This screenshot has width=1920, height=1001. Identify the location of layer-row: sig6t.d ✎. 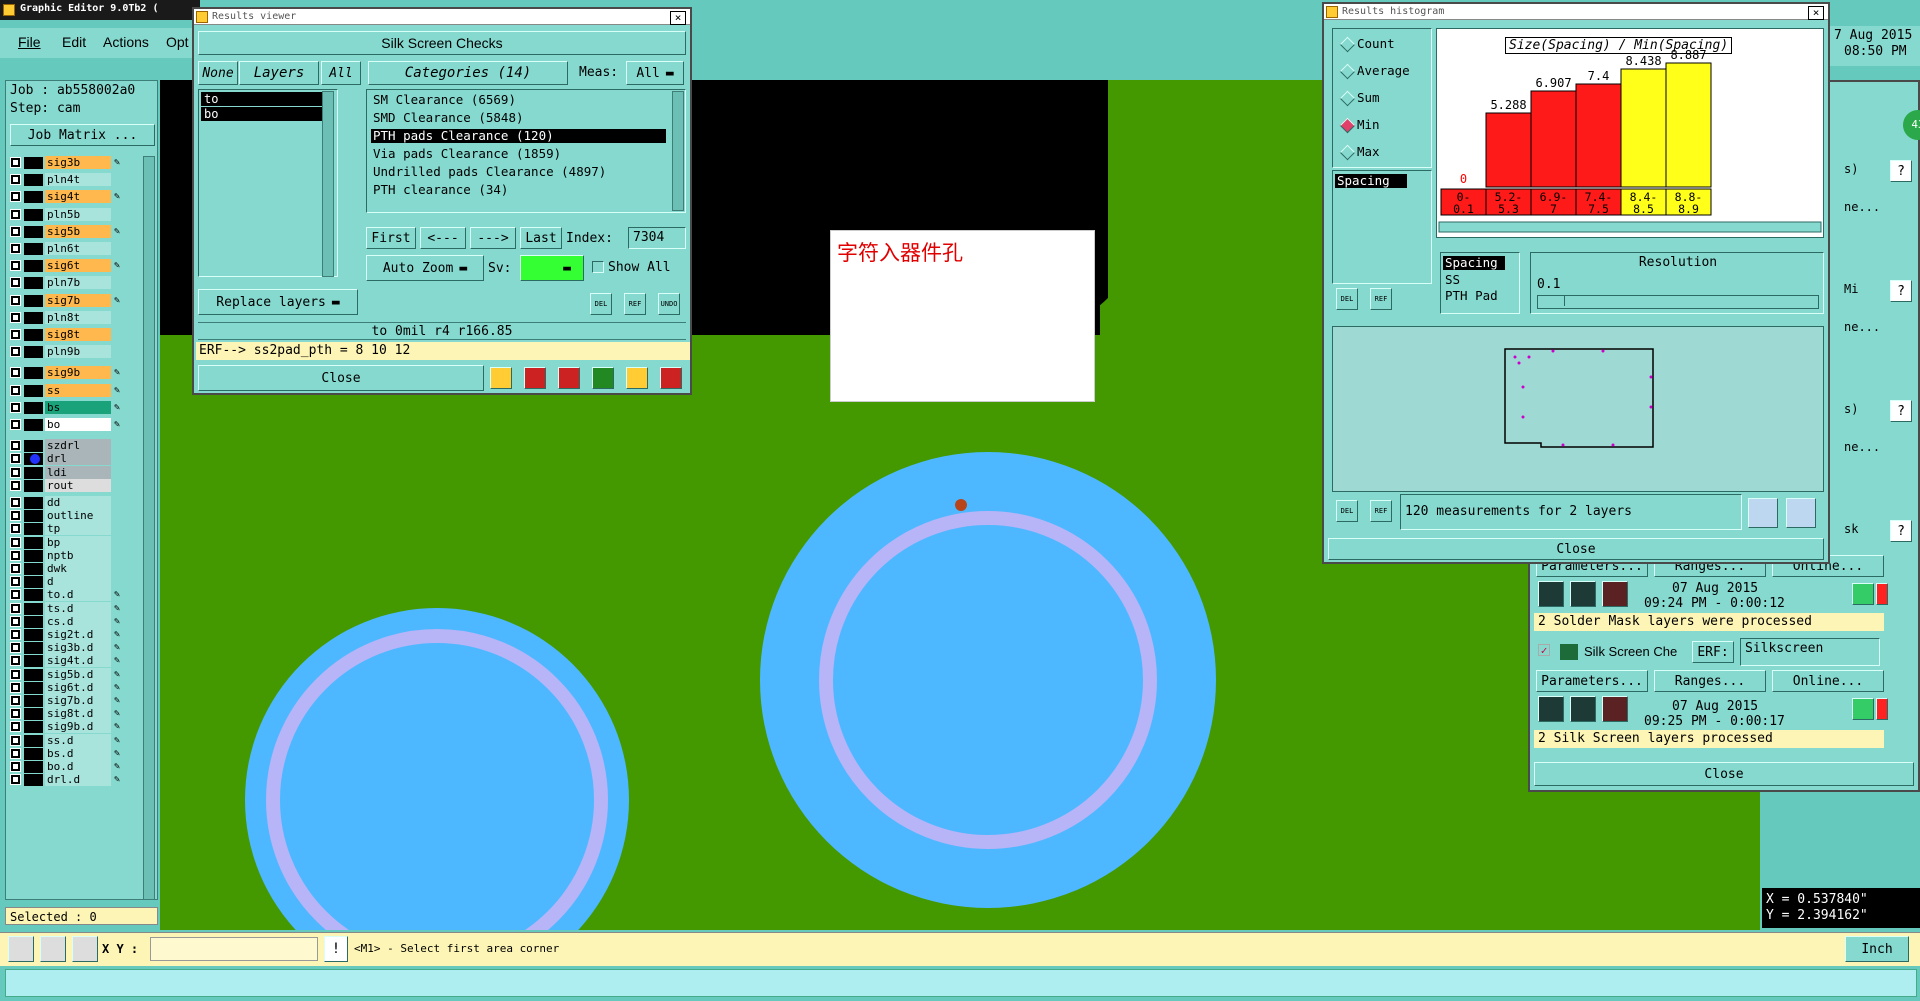
(68, 687).